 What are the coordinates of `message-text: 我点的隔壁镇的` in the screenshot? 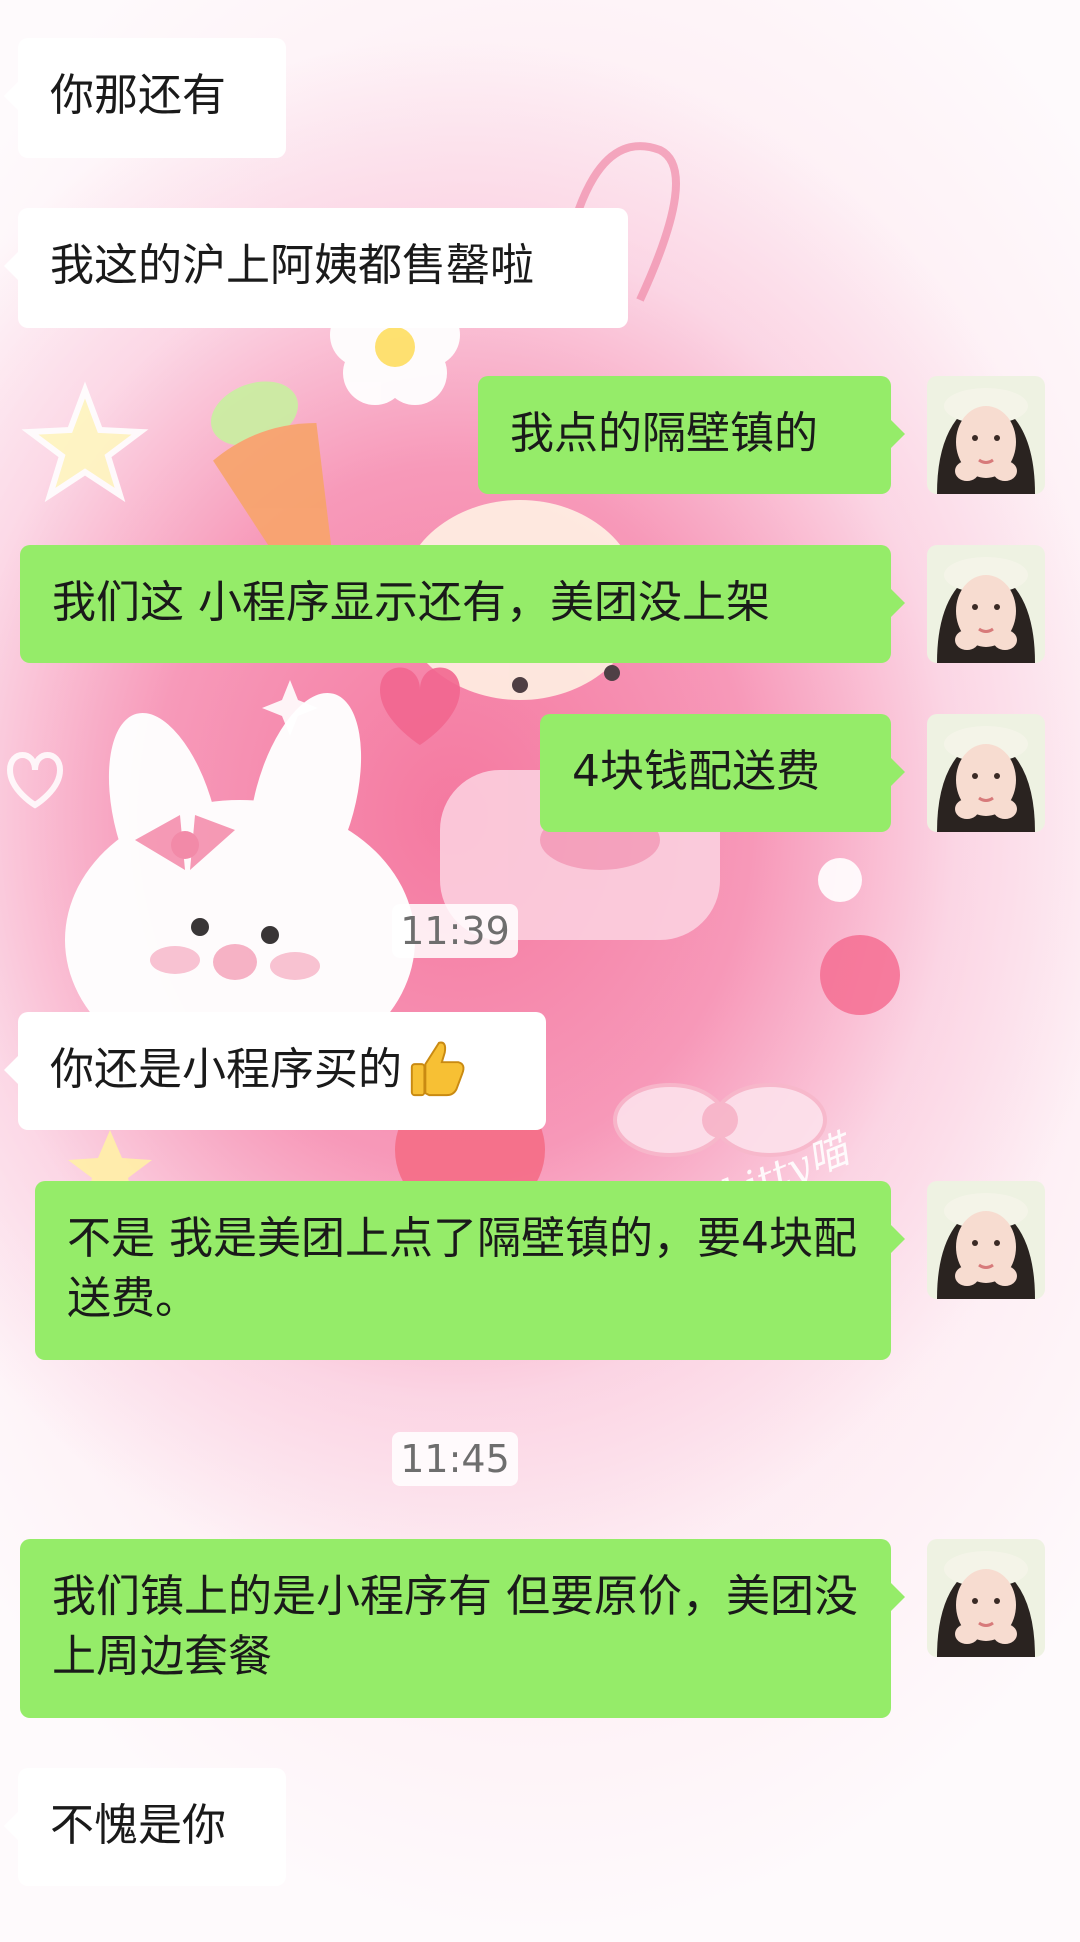 It's located at (664, 433).